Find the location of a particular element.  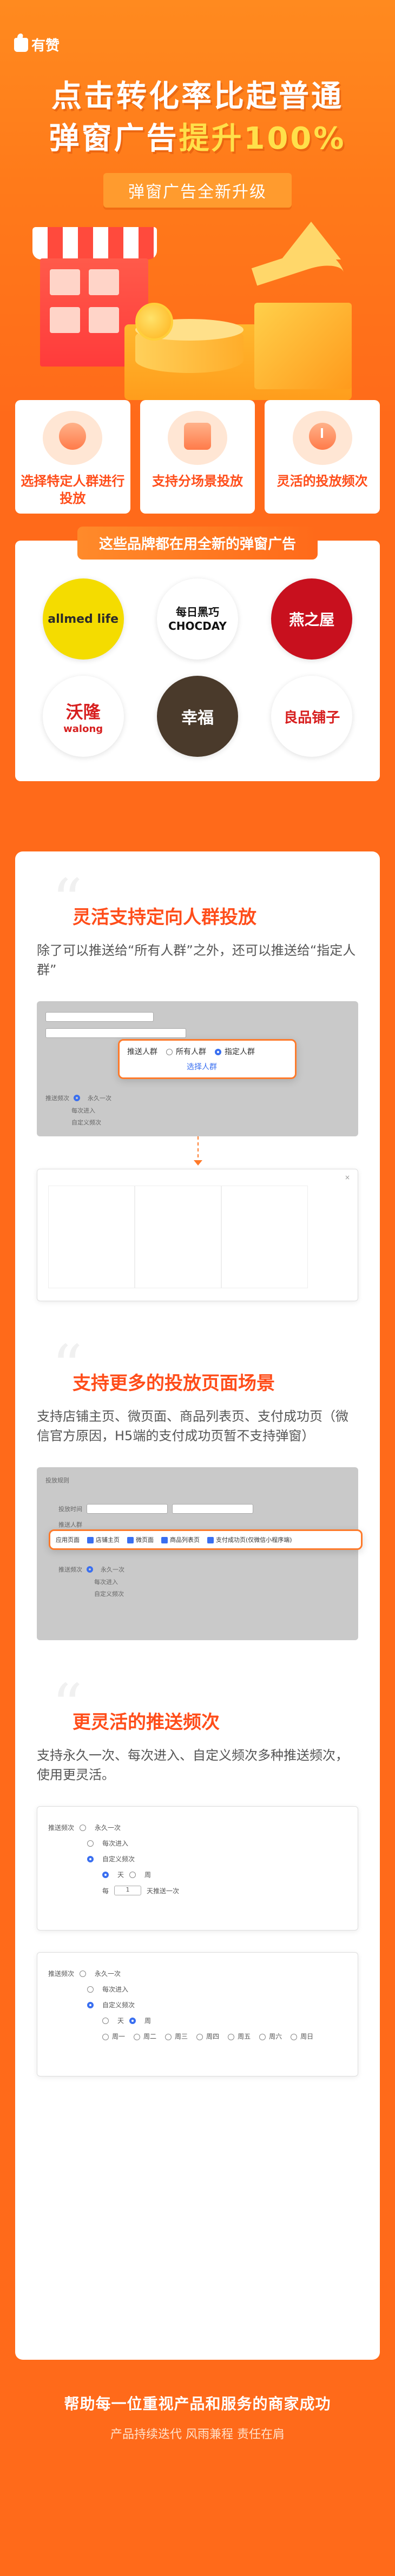

footer-slogan: 帮助每一位重视产品和服务的商家成功 is located at coordinates (198, 2404).